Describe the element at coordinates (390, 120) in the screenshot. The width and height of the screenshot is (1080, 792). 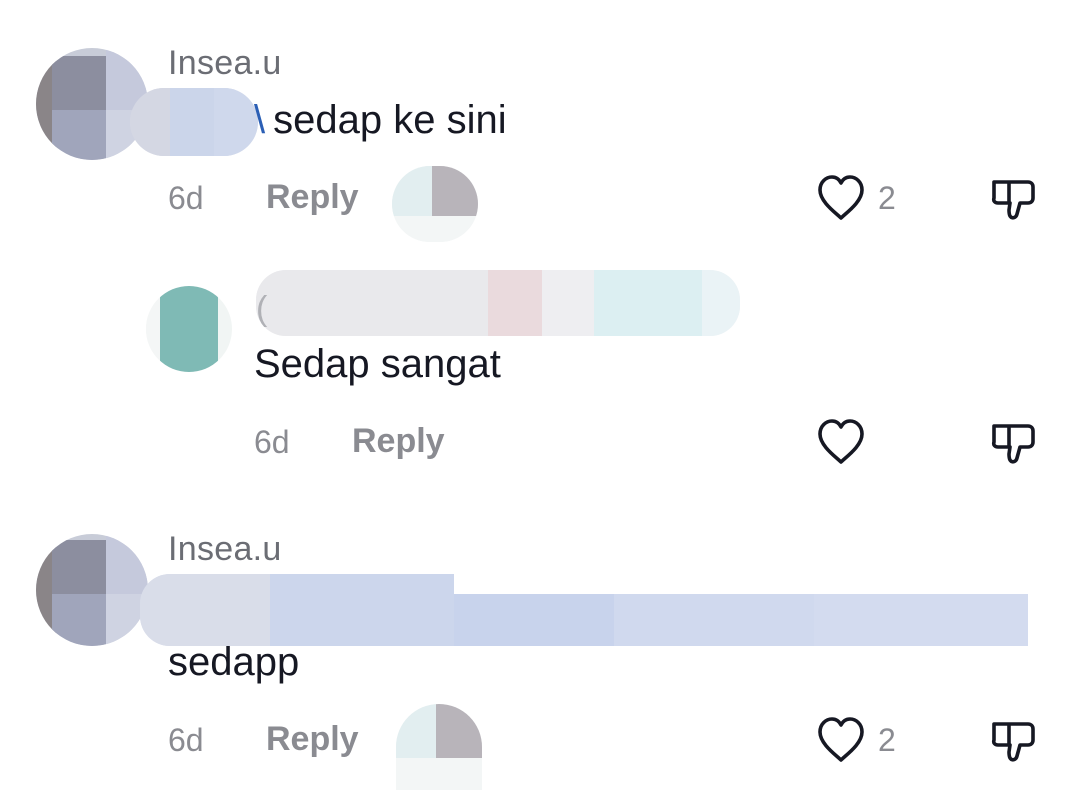
I see `comment-text-content: sedap ke sini` at that location.